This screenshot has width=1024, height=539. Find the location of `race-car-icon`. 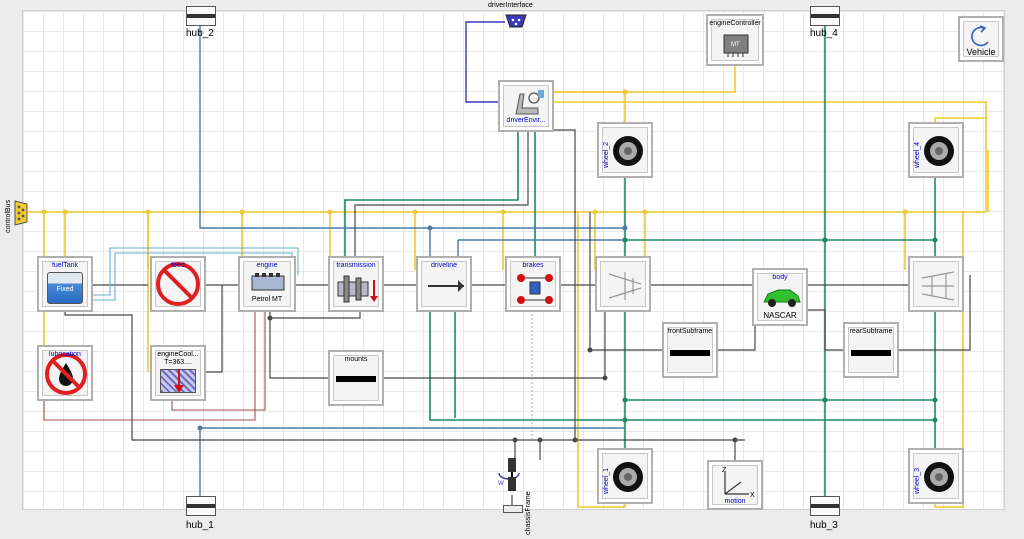

race-car-icon is located at coordinates (782, 298).